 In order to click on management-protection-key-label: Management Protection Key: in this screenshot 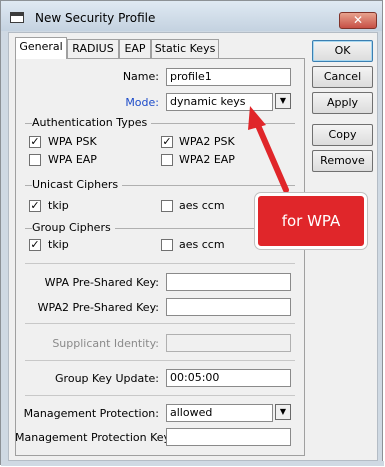, I will do `click(94, 437)`.